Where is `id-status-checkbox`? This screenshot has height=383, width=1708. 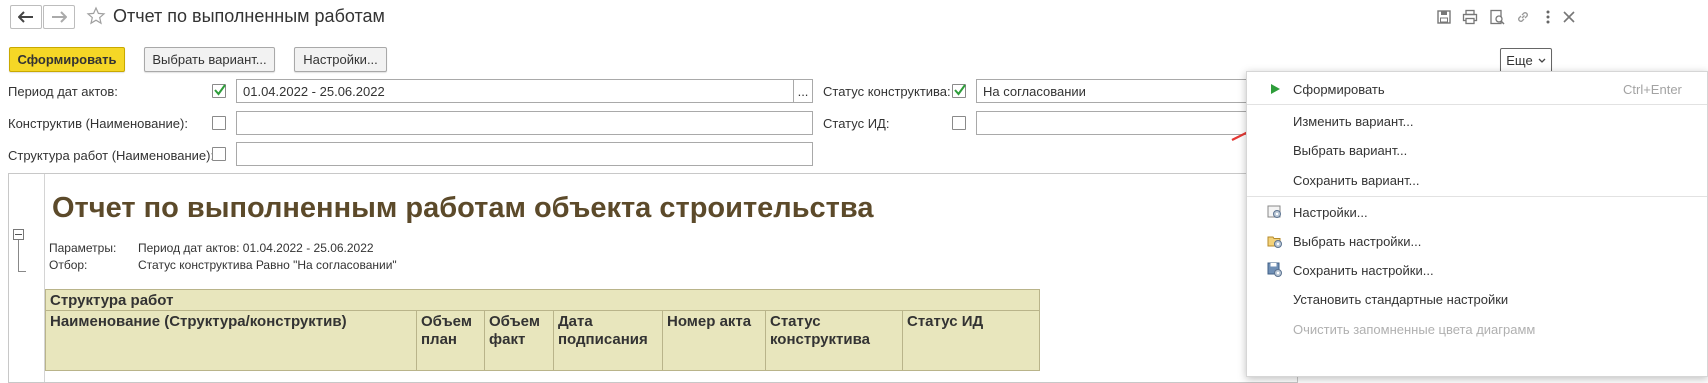
id-status-checkbox is located at coordinates (959, 123).